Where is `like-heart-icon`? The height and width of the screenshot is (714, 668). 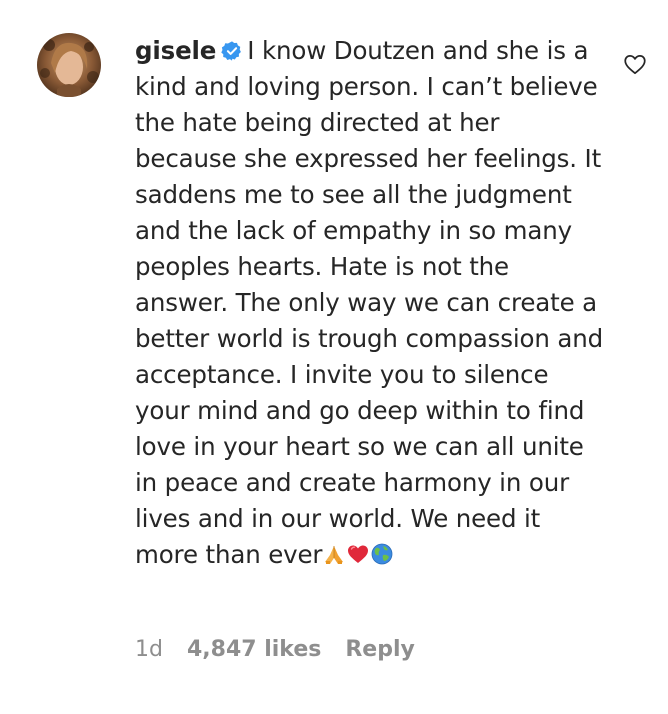
like-heart-icon is located at coordinates (635, 64).